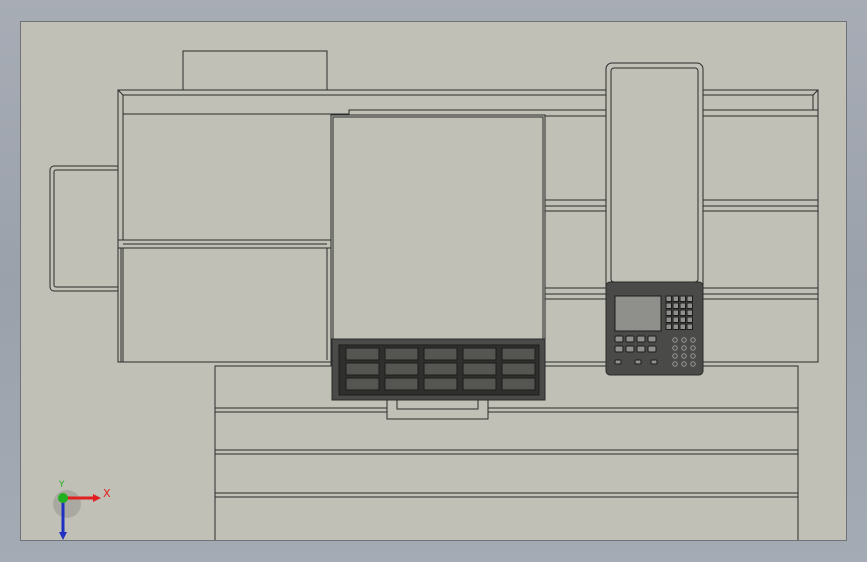 The height and width of the screenshot is (562, 867). I want to click on control-panel, so click(654, 328).